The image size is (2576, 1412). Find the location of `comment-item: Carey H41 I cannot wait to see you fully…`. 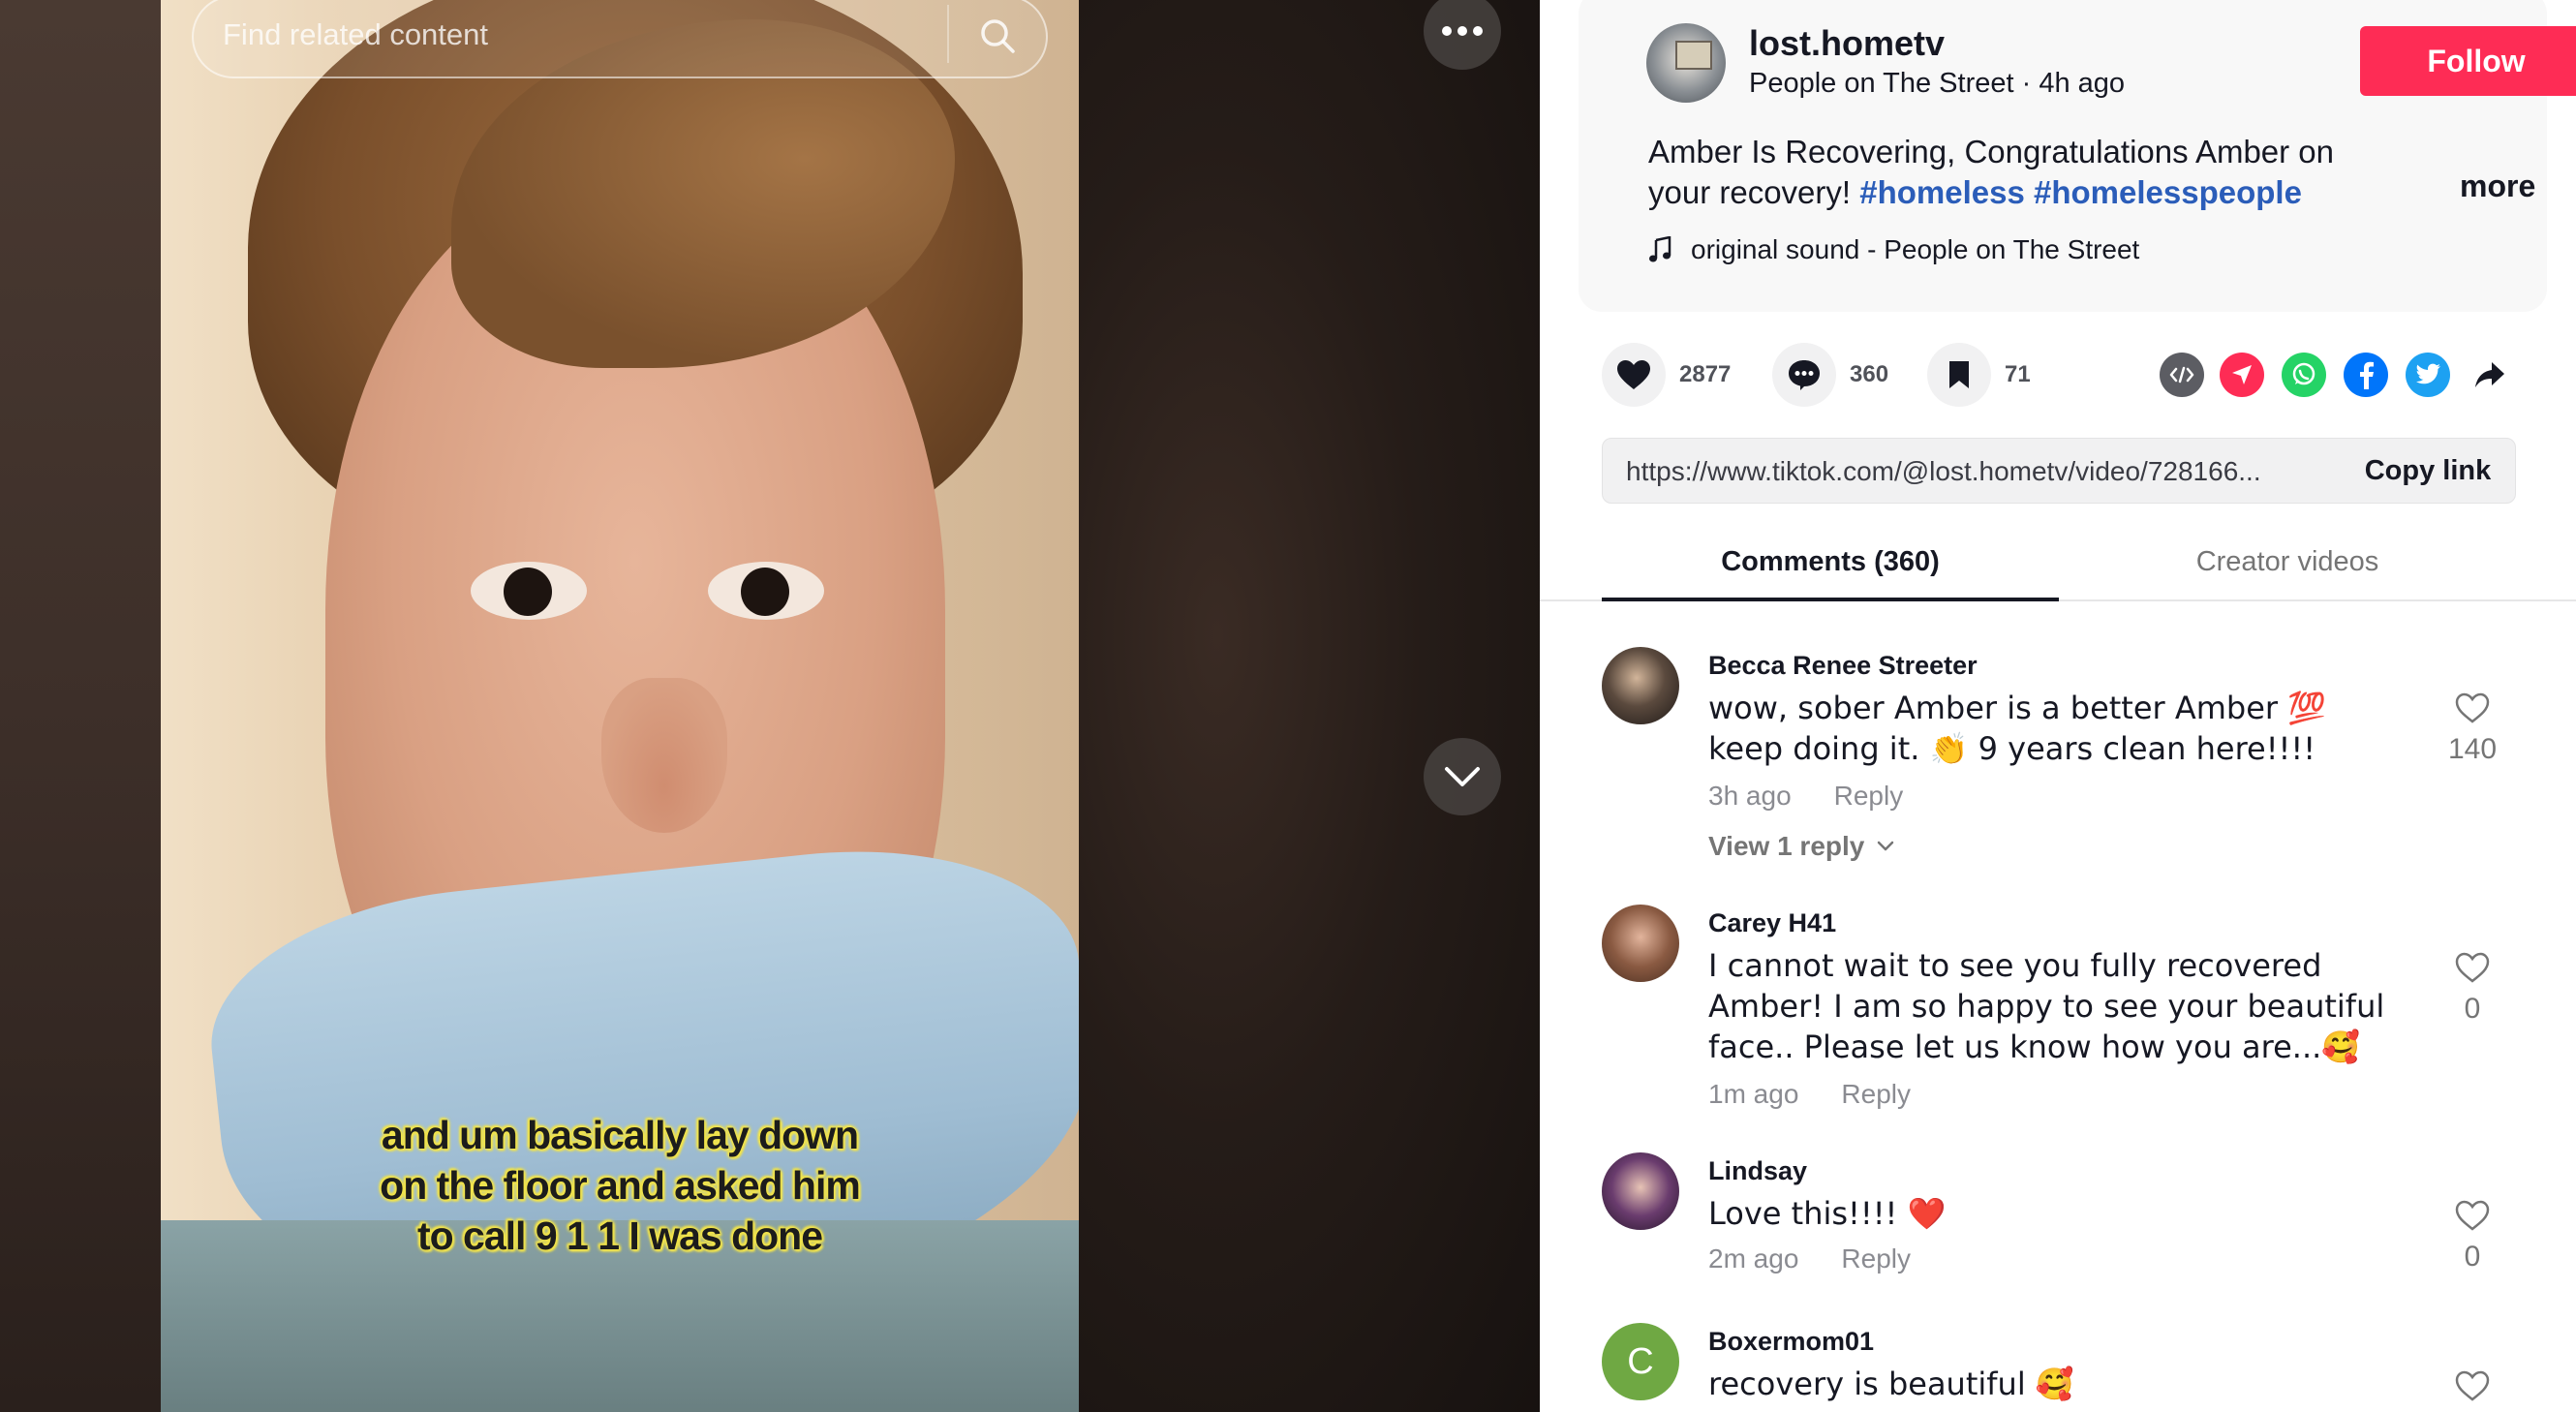

comment-item: Carey H41 I cannot wait to see you fully… is located at coordinates (2066, 1016).